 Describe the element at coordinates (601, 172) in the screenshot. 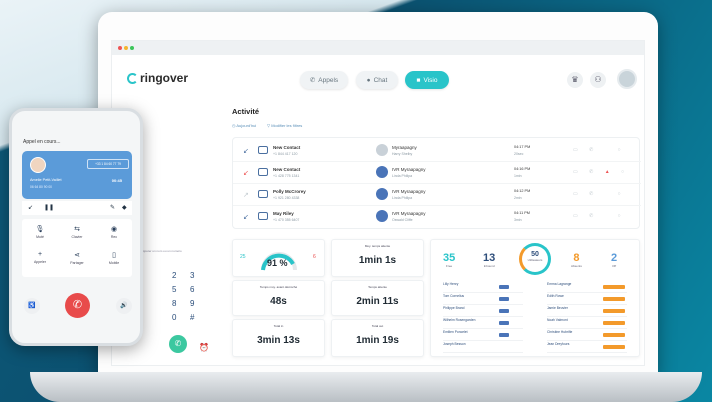

I see `row-actions-icon: ▭ ✆ ▲ ○` at that location.